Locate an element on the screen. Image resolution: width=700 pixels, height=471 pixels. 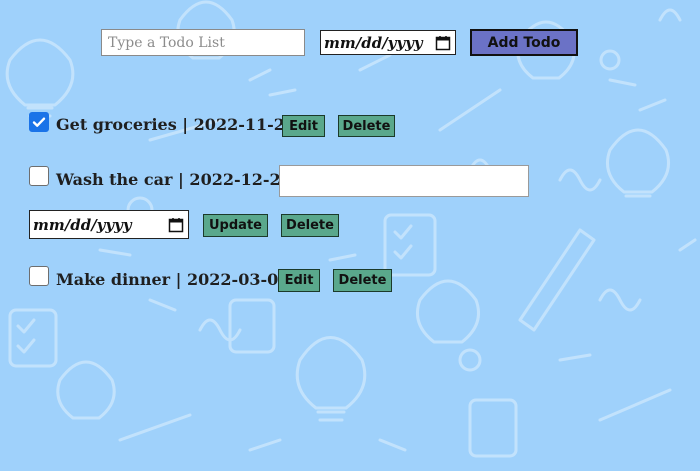
todo-text-1: Get groceries | 2022-11-24 is located at coordinates (176, 124).